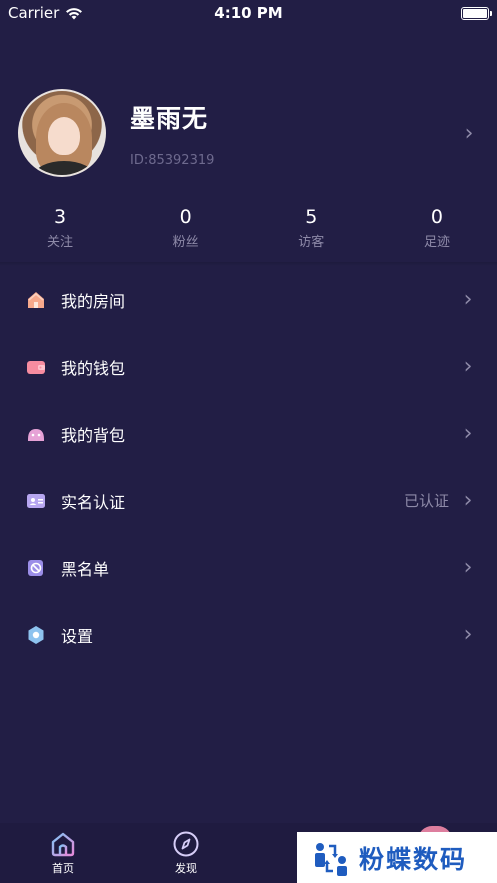 This screenshot has height=883, width=497. I want to click on menu-item-verification: 实名认证 已认证 ›, so click(248, 500).